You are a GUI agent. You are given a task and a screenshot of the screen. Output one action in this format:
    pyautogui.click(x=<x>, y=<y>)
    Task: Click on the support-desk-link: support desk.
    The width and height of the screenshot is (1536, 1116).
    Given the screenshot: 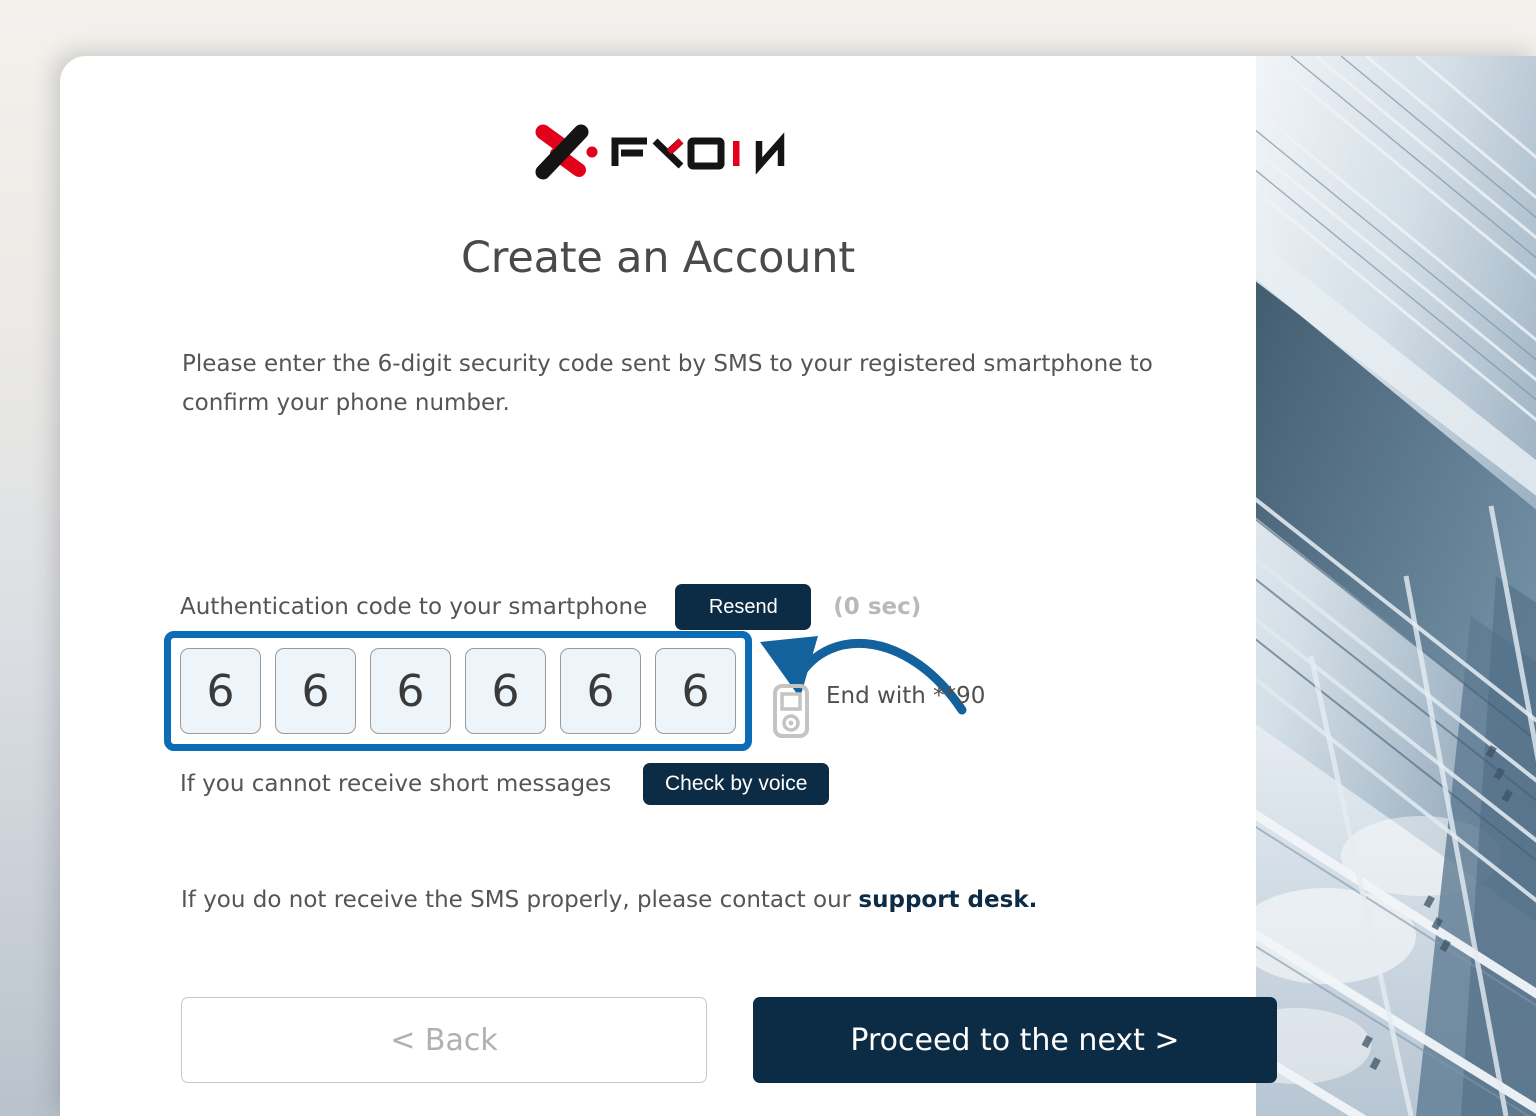 What is the action you would take?
    pyautogui.click(x=947, y=900)
    